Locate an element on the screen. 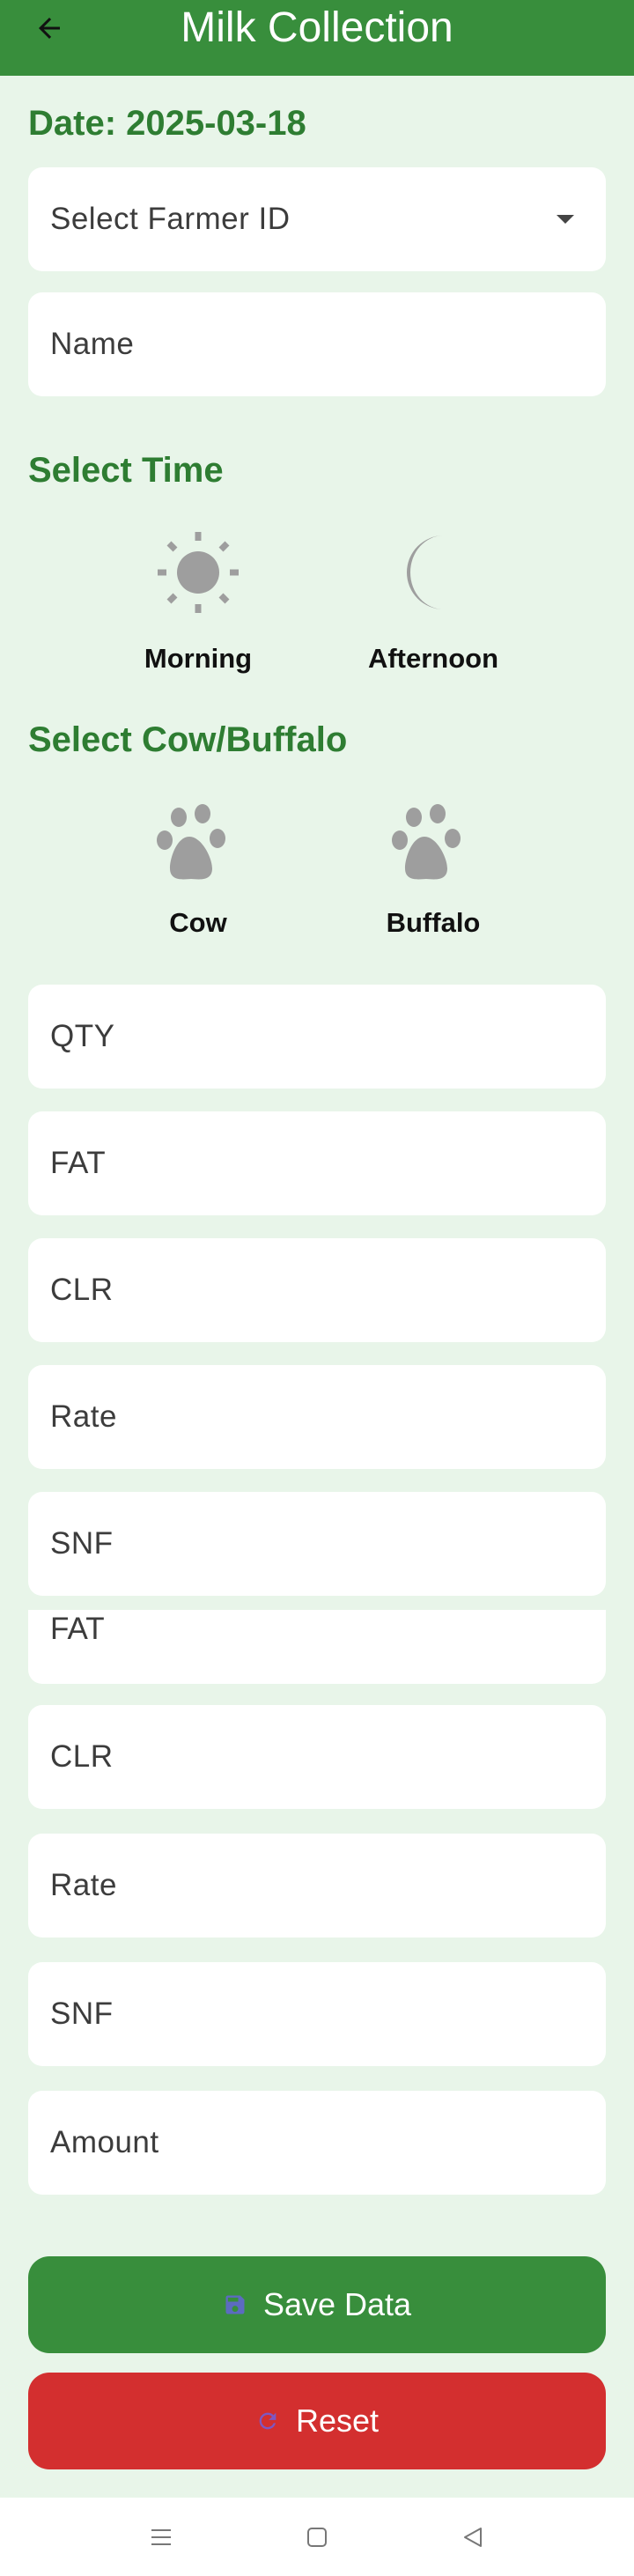 This screenshot has width=634, height=2576. back-triangle-icon is located at coordinates (473, 2537).